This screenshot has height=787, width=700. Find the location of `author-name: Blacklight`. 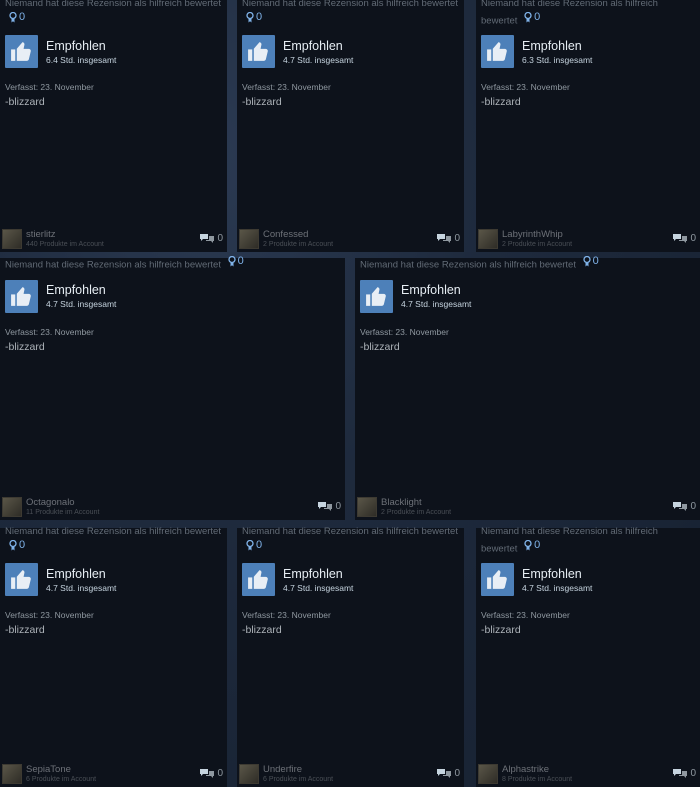

author-name: Blacklight is located at coordinates (527, 502).